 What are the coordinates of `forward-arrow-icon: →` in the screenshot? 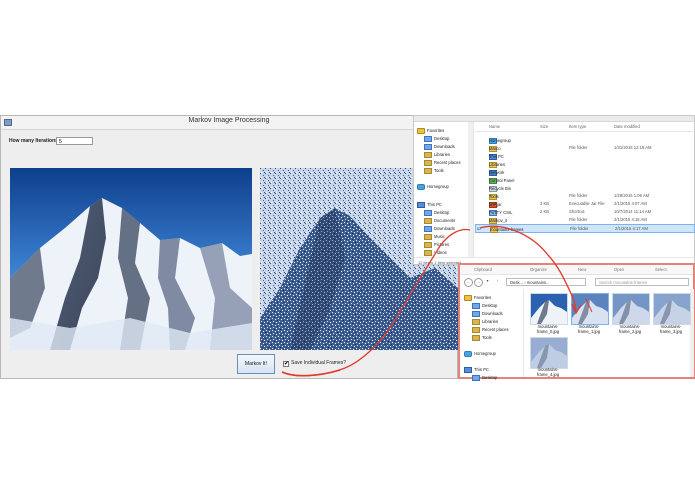 It's located at (478, 282).